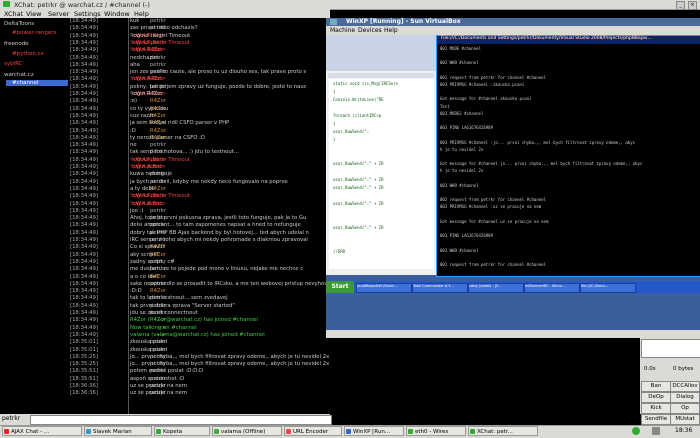  Describe the element at coordinates (685, 408) in the screenshot. I see `op-button: Op` at that location.